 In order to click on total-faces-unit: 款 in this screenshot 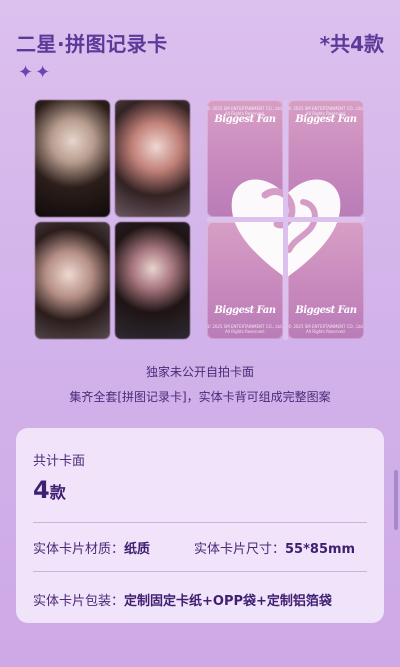, I will do `click(57, 492)`.